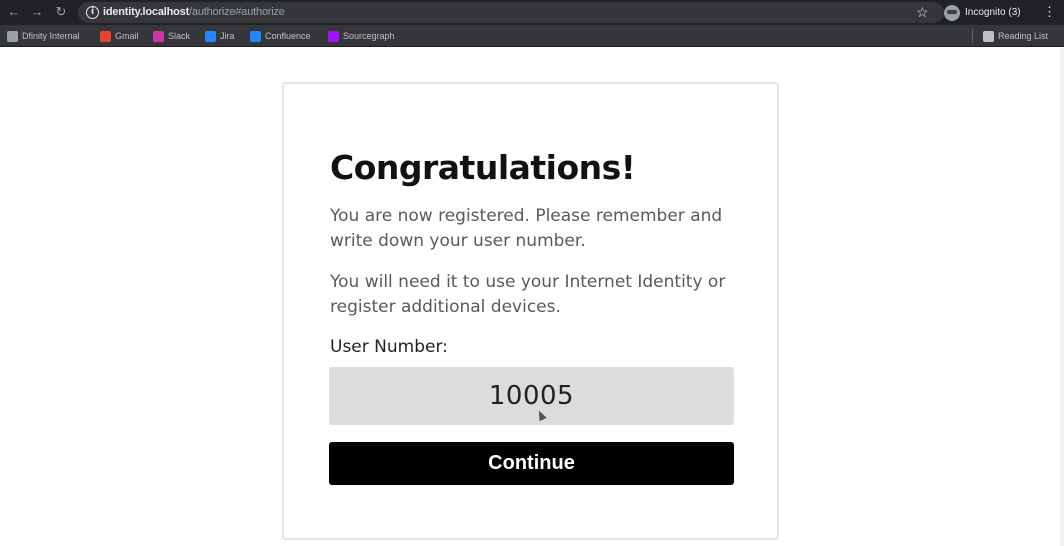 Image resolution: width=1064 pixels, height=546 pixels. What do you see at coordinates (51, 36) in the screenshot?
I see `bookmark-label: Dfinity Internal` at bounding box center [51, 36].